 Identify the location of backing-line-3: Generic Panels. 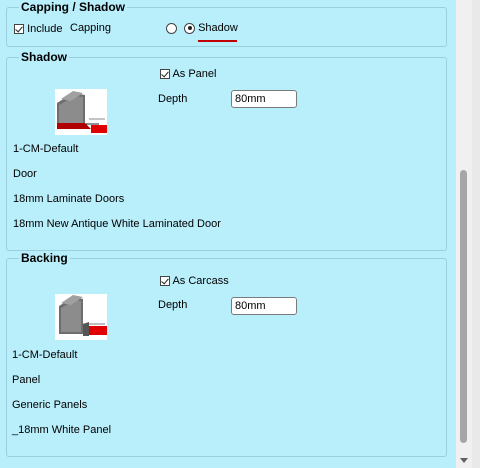
(50, 405).